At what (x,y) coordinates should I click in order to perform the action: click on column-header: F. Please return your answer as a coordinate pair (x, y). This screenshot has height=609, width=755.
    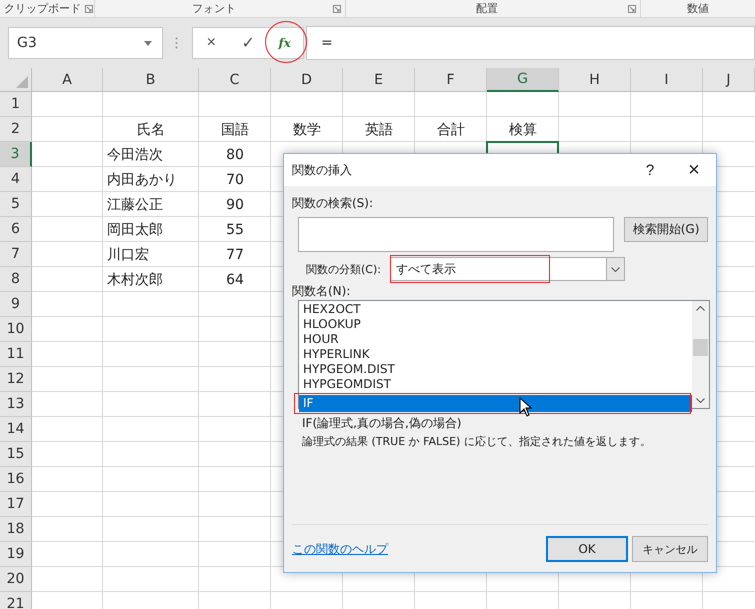
    Looking at the image, I should click on (451, 80).